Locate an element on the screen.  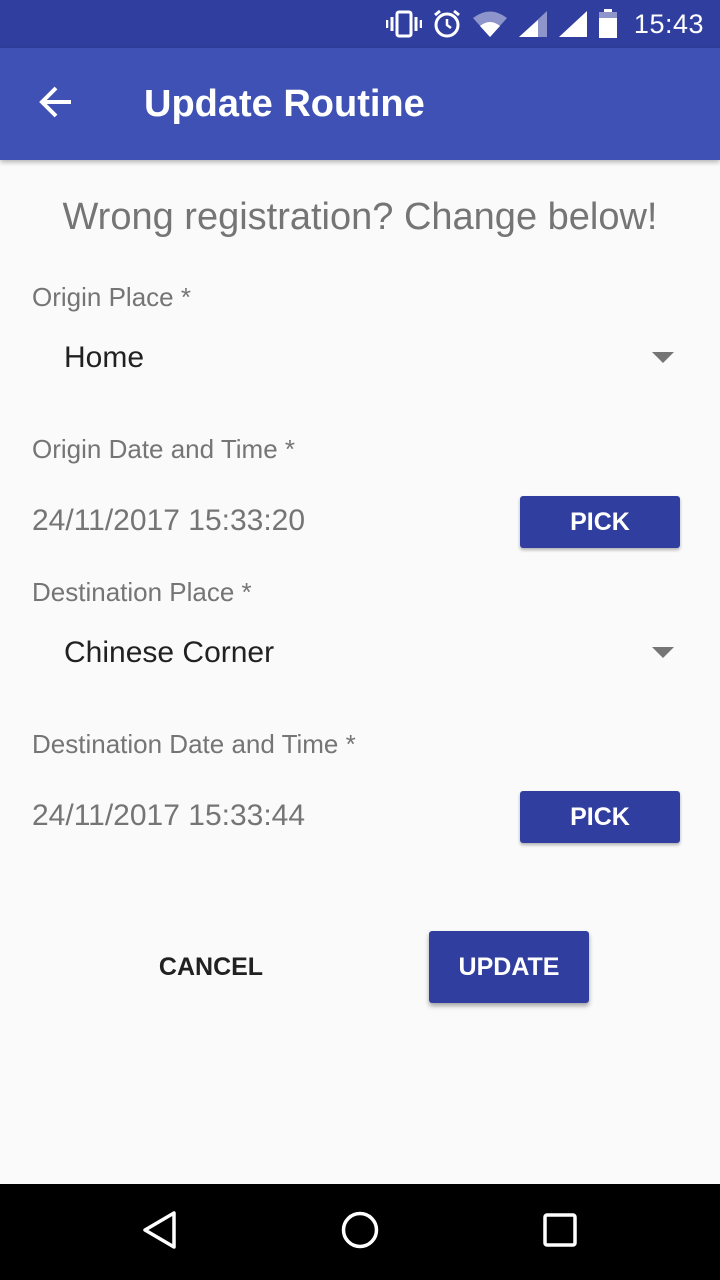
nav-back-button is located at coordinates (160, 1232).